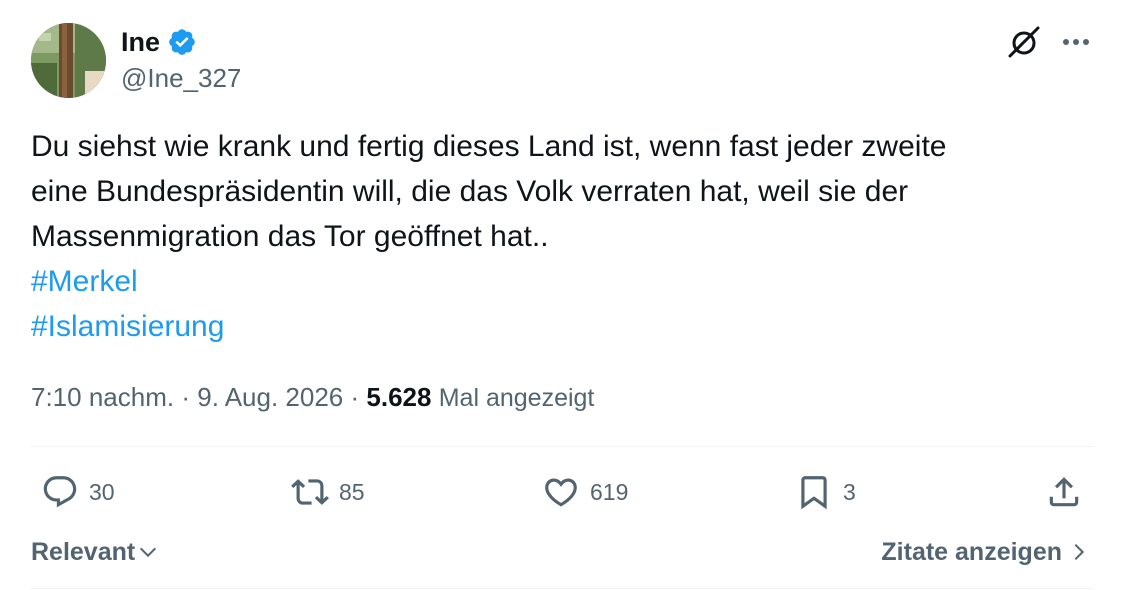  I want to click on tweet-time: 7:10 nachm., so click(102, 397).